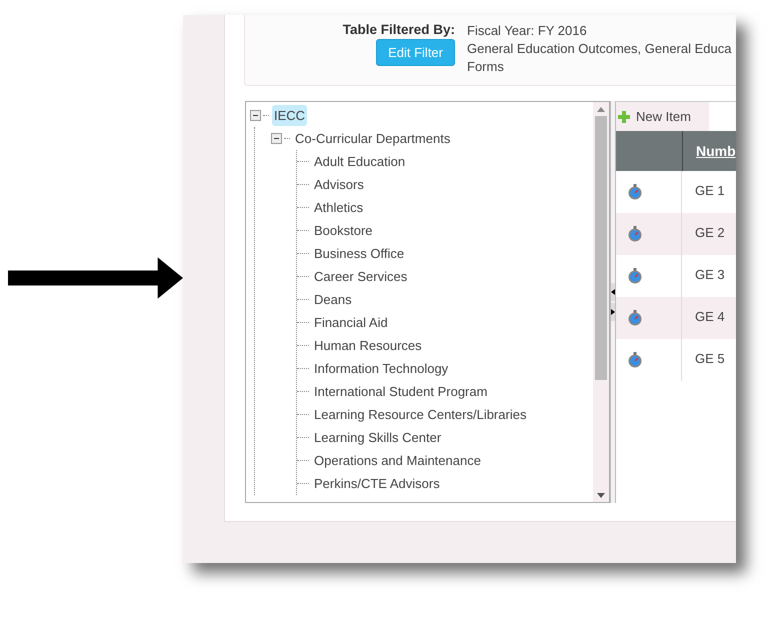  Describe the element at coordinates (360, 161) in the screenshot. I see `tree-item: Adult Education` at that location.